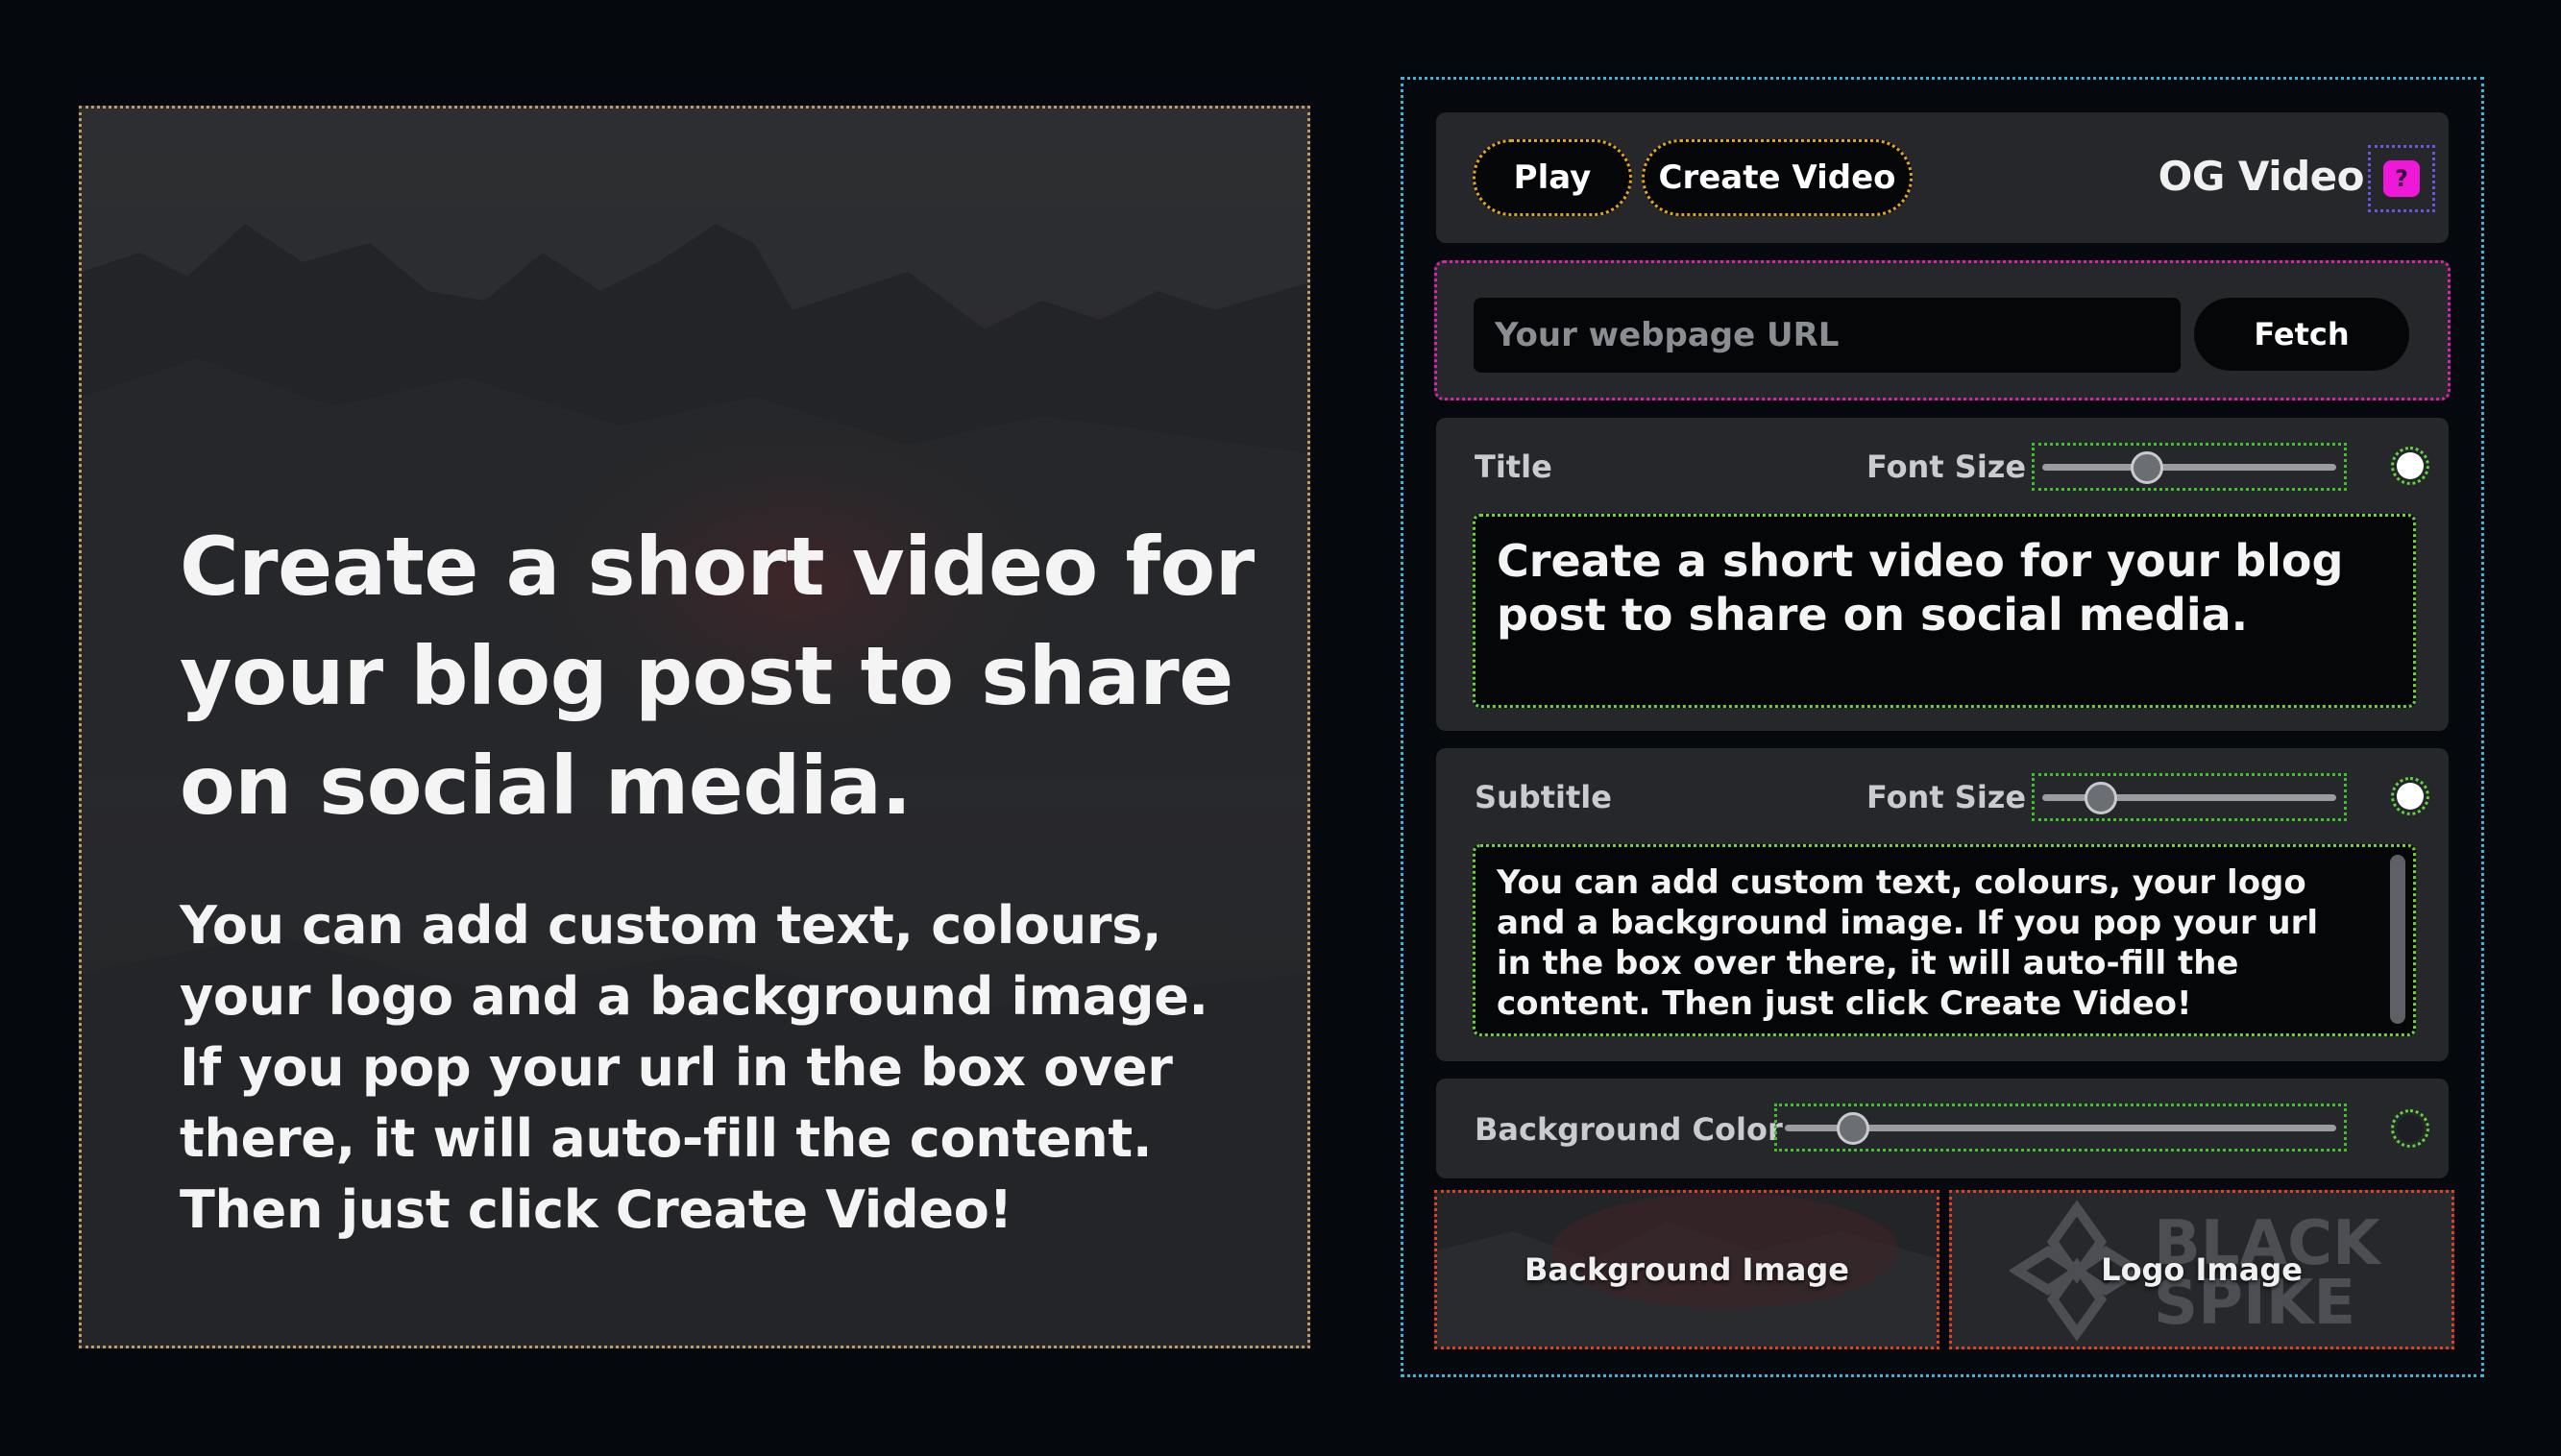 The width and height of the screenshot is (2561, 1456). Describe the element at coordinates (2301, 334) in the screenshot. I see `fetch-button: Fetch` at that location.